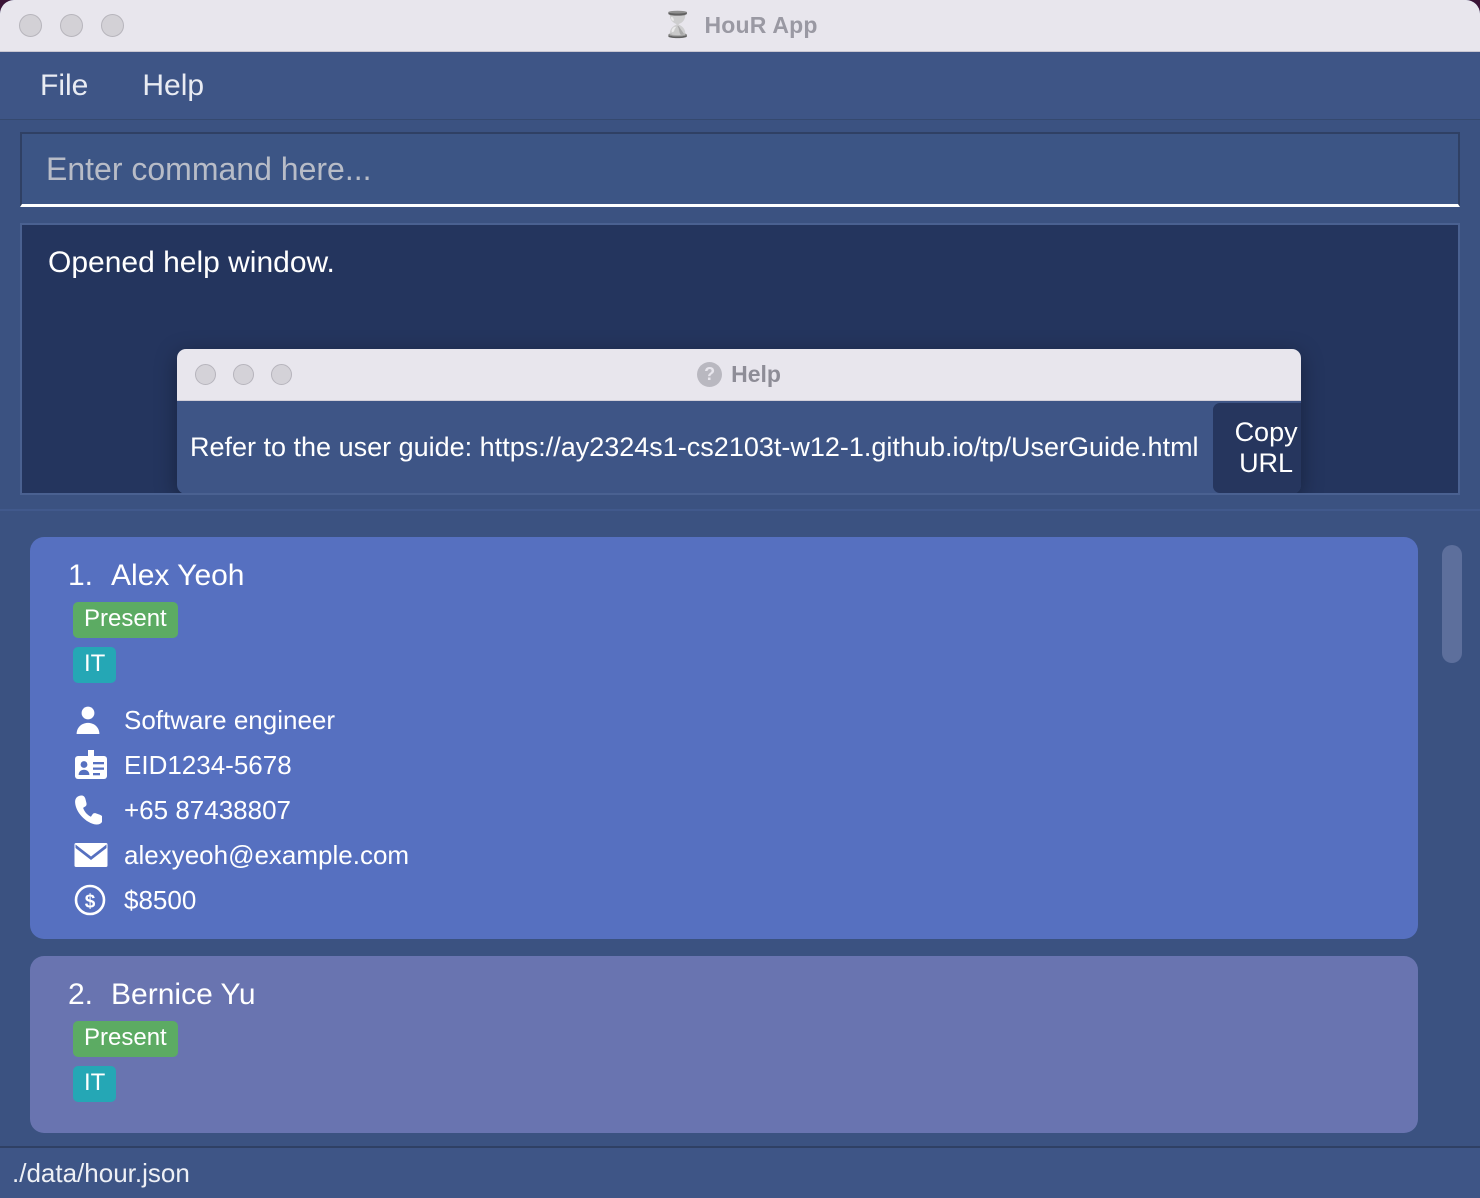 The image size is (1480, 1198). Describe the element at coordinates (267, 854) in the screenshot. I see `person-email: alexyeoh@example.com` at that location.